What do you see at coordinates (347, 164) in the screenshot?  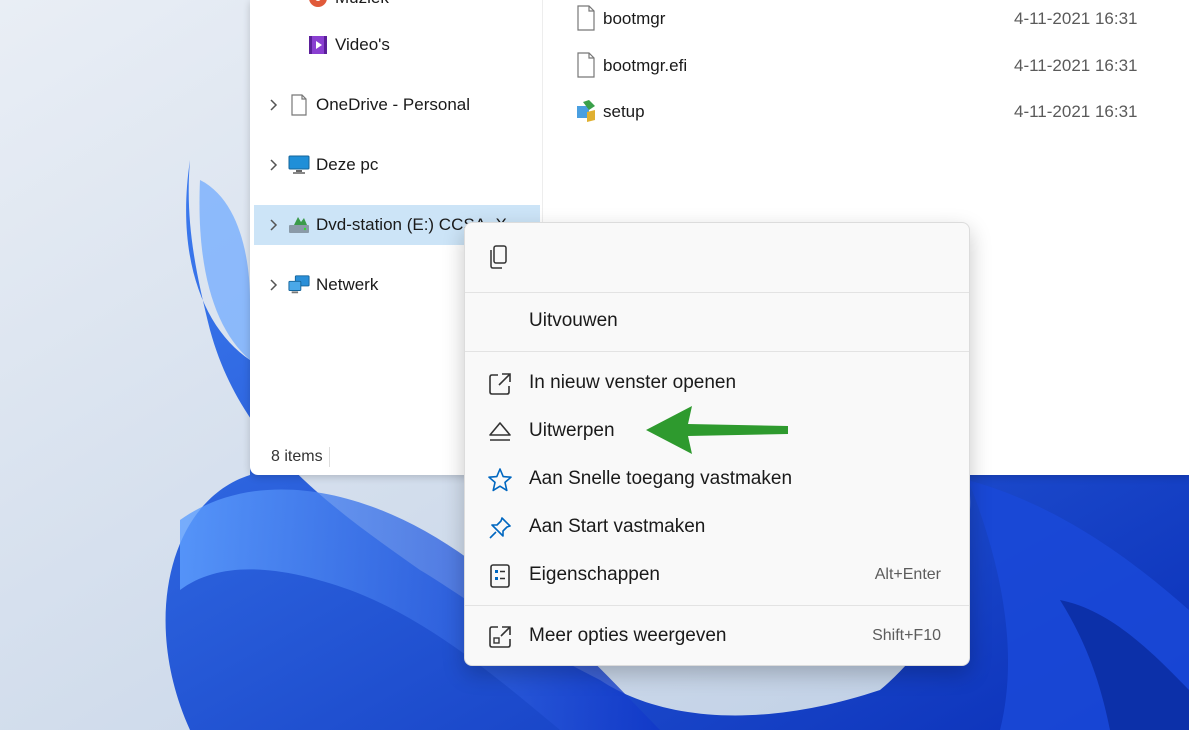 I see `nav-item-label: Deze pc` at bounding box center [347, 164].